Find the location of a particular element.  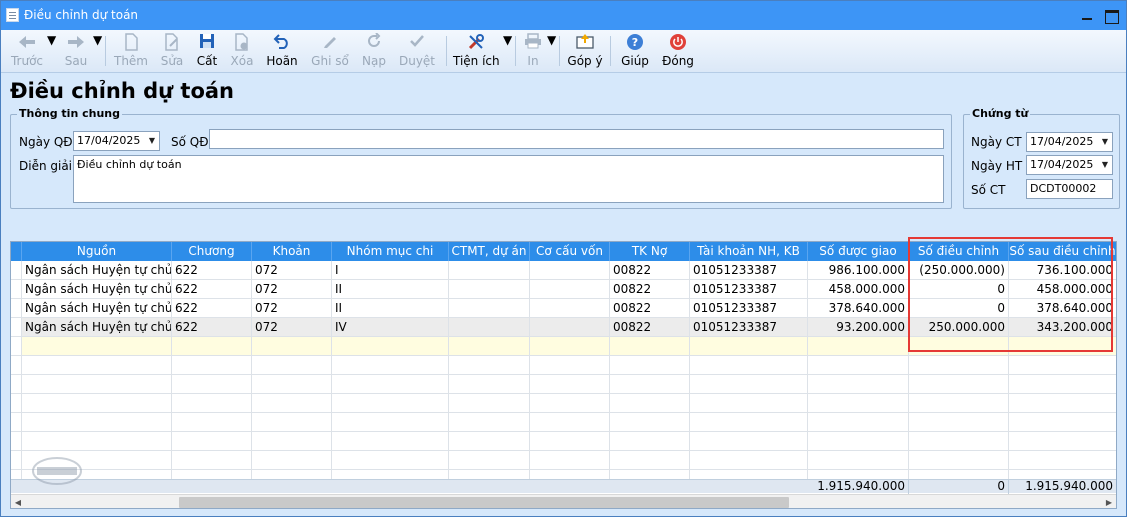

print-button: In is located at coordinates (533, 52).